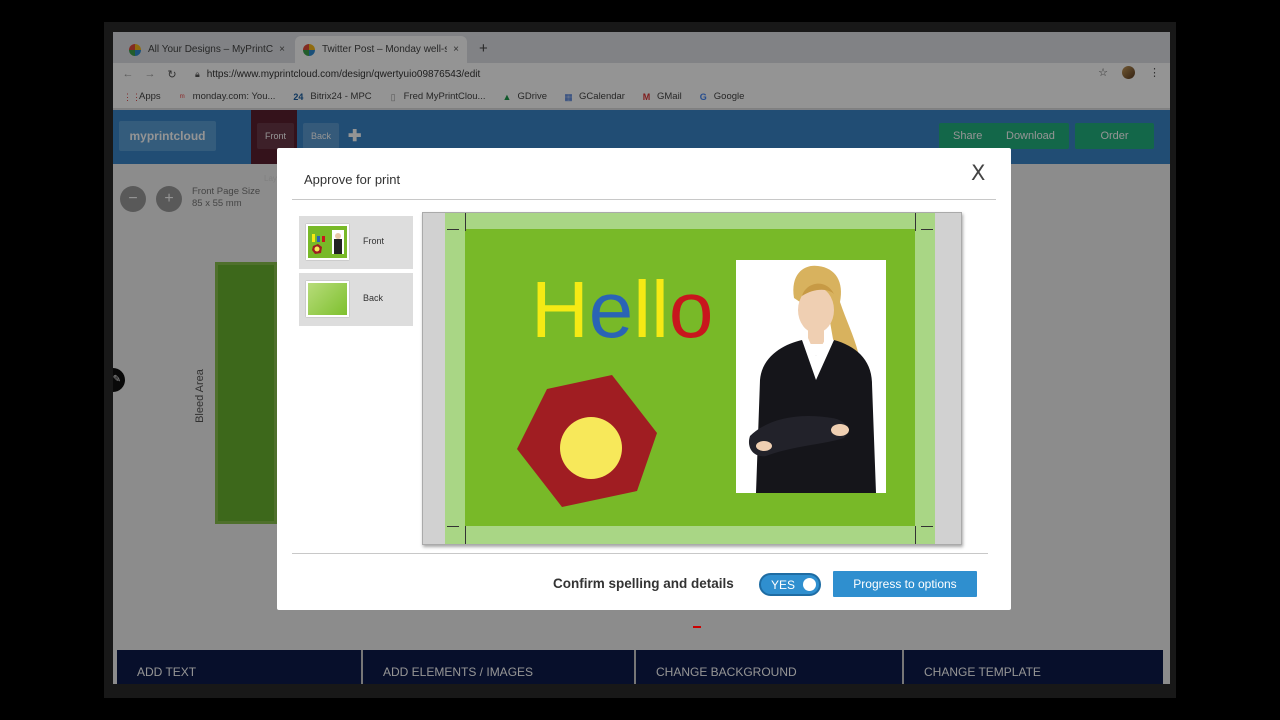 This screenshot has height=720, width=1280. Describe the element at coordinates (356, 242) in the screenshot. I see `thumbnail-front: Front` at that location.